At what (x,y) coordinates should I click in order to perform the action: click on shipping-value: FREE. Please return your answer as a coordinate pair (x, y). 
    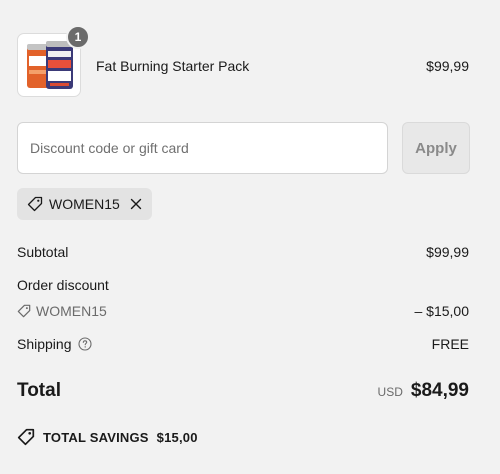
    Looking at the image, I should click on (450, 344).